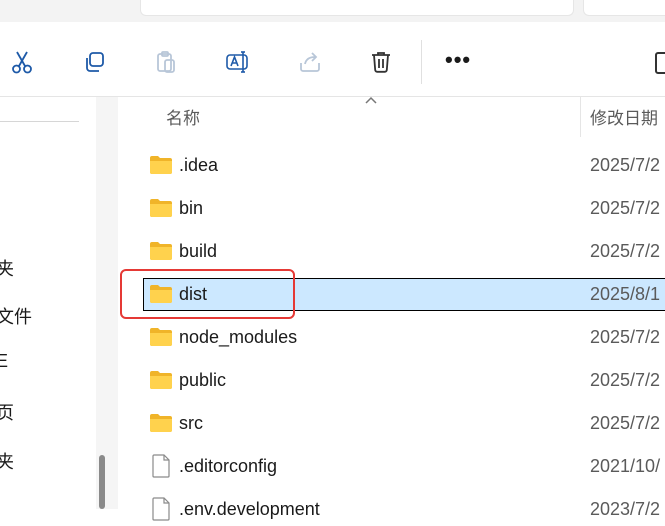 The height and width of the screenshot is (526, 665). Describe the element at coordinates (228, 466) in the screenshot. I see `file-name: .editorconfig` at that location.